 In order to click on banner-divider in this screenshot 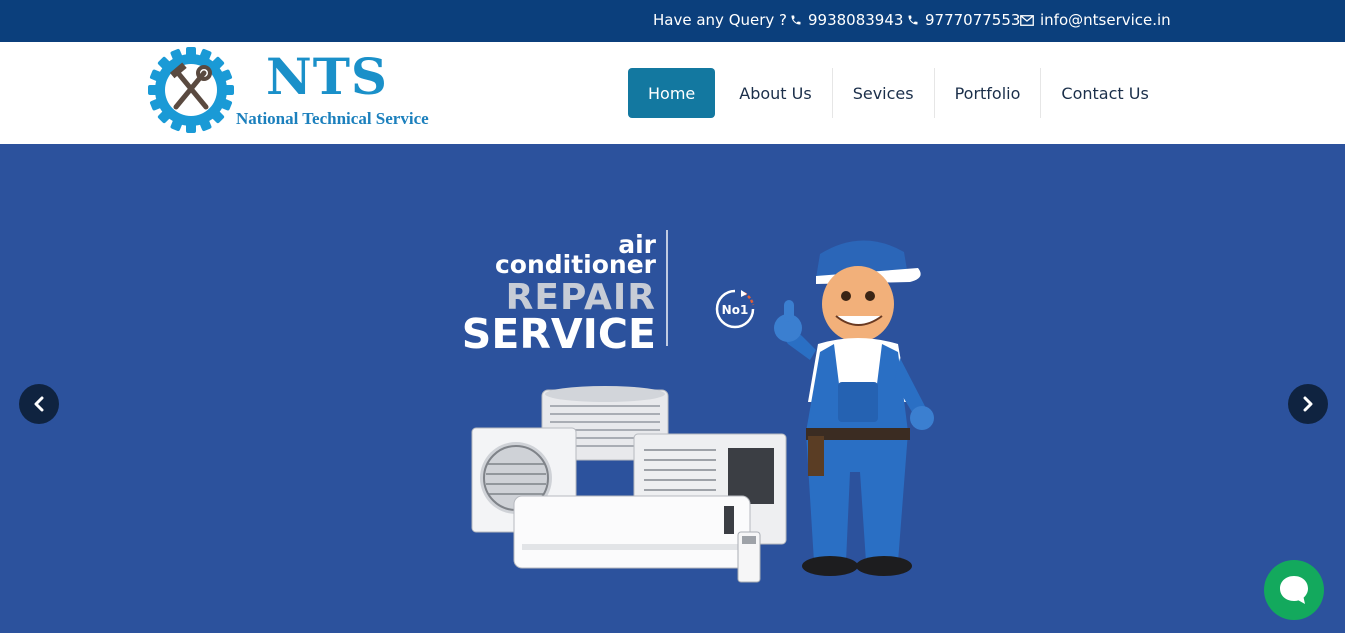, I will do `click(667, 288)`.